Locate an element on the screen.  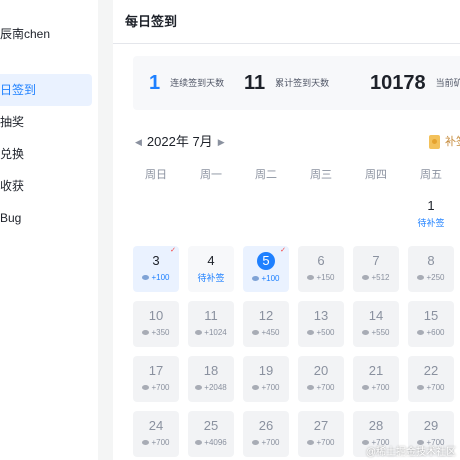
reward-text: +2048 is located at coordinates (215, 387).